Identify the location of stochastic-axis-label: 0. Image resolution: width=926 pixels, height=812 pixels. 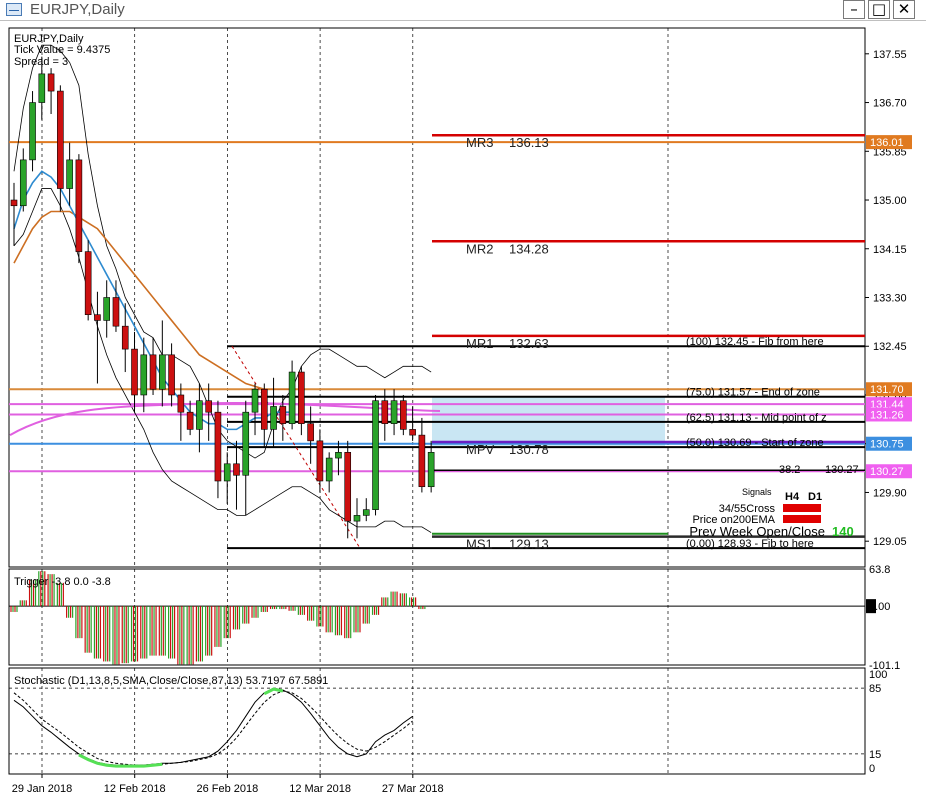
(872, 769).